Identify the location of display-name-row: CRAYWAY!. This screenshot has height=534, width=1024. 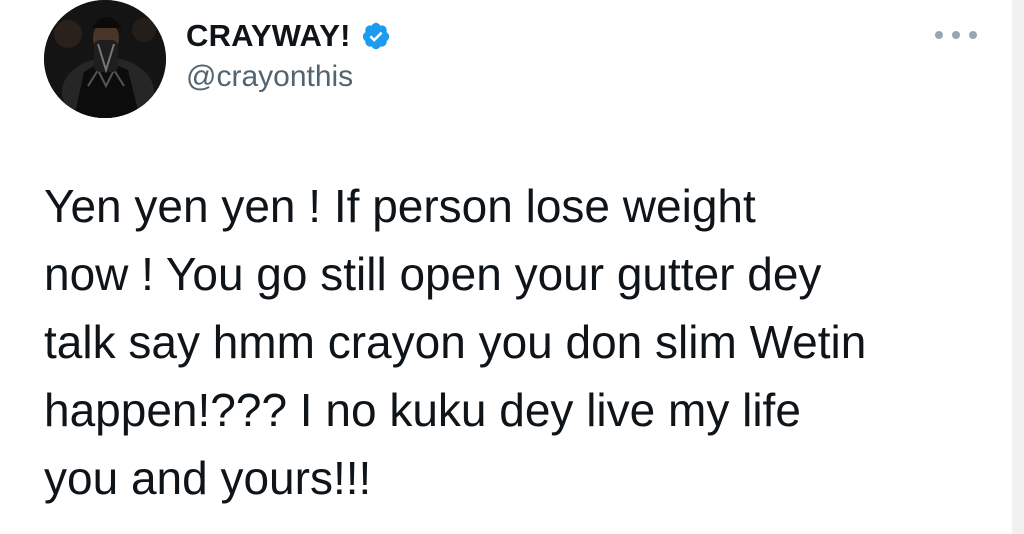
(288, 36).